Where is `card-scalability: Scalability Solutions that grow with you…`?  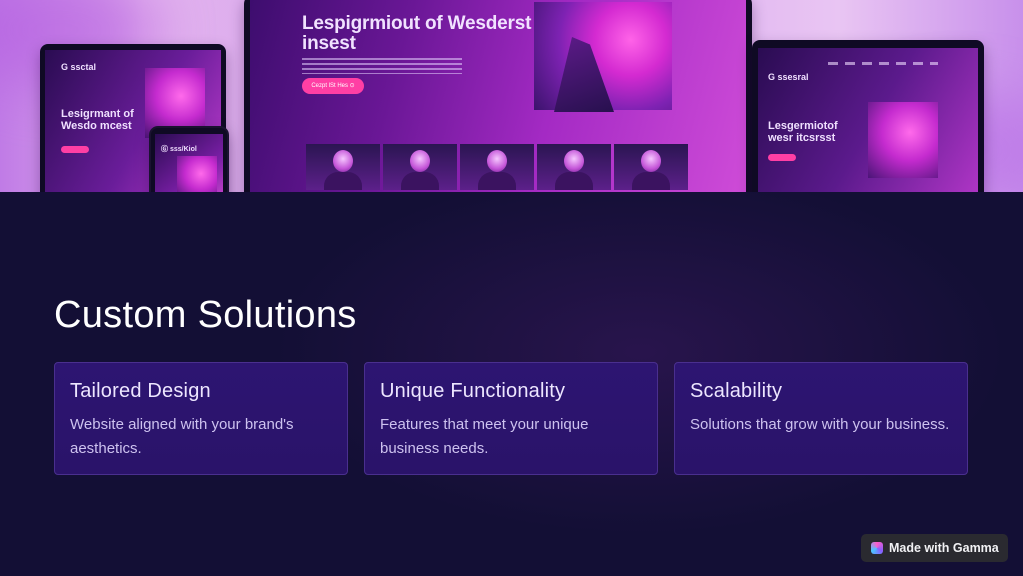 card-scalability: Scalability Solutions that grow with you… is located at coordinates (821, 418).